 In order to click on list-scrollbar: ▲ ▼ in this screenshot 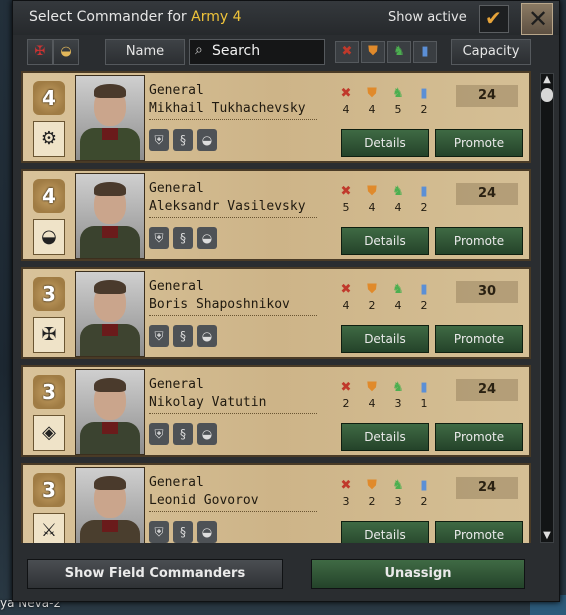, I will do `click(547, 308)`.